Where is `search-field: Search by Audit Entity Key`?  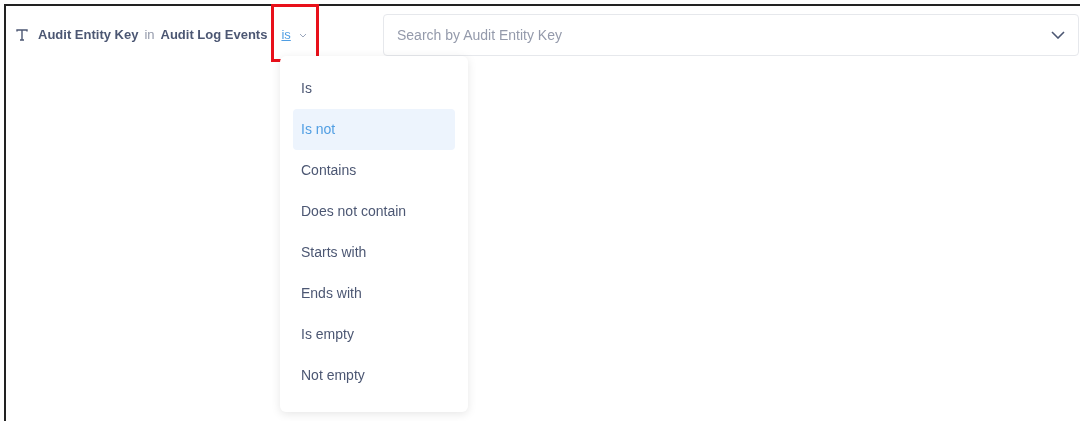
search-field: Search by Audit Entity Key is located at coordinates (731, 35).